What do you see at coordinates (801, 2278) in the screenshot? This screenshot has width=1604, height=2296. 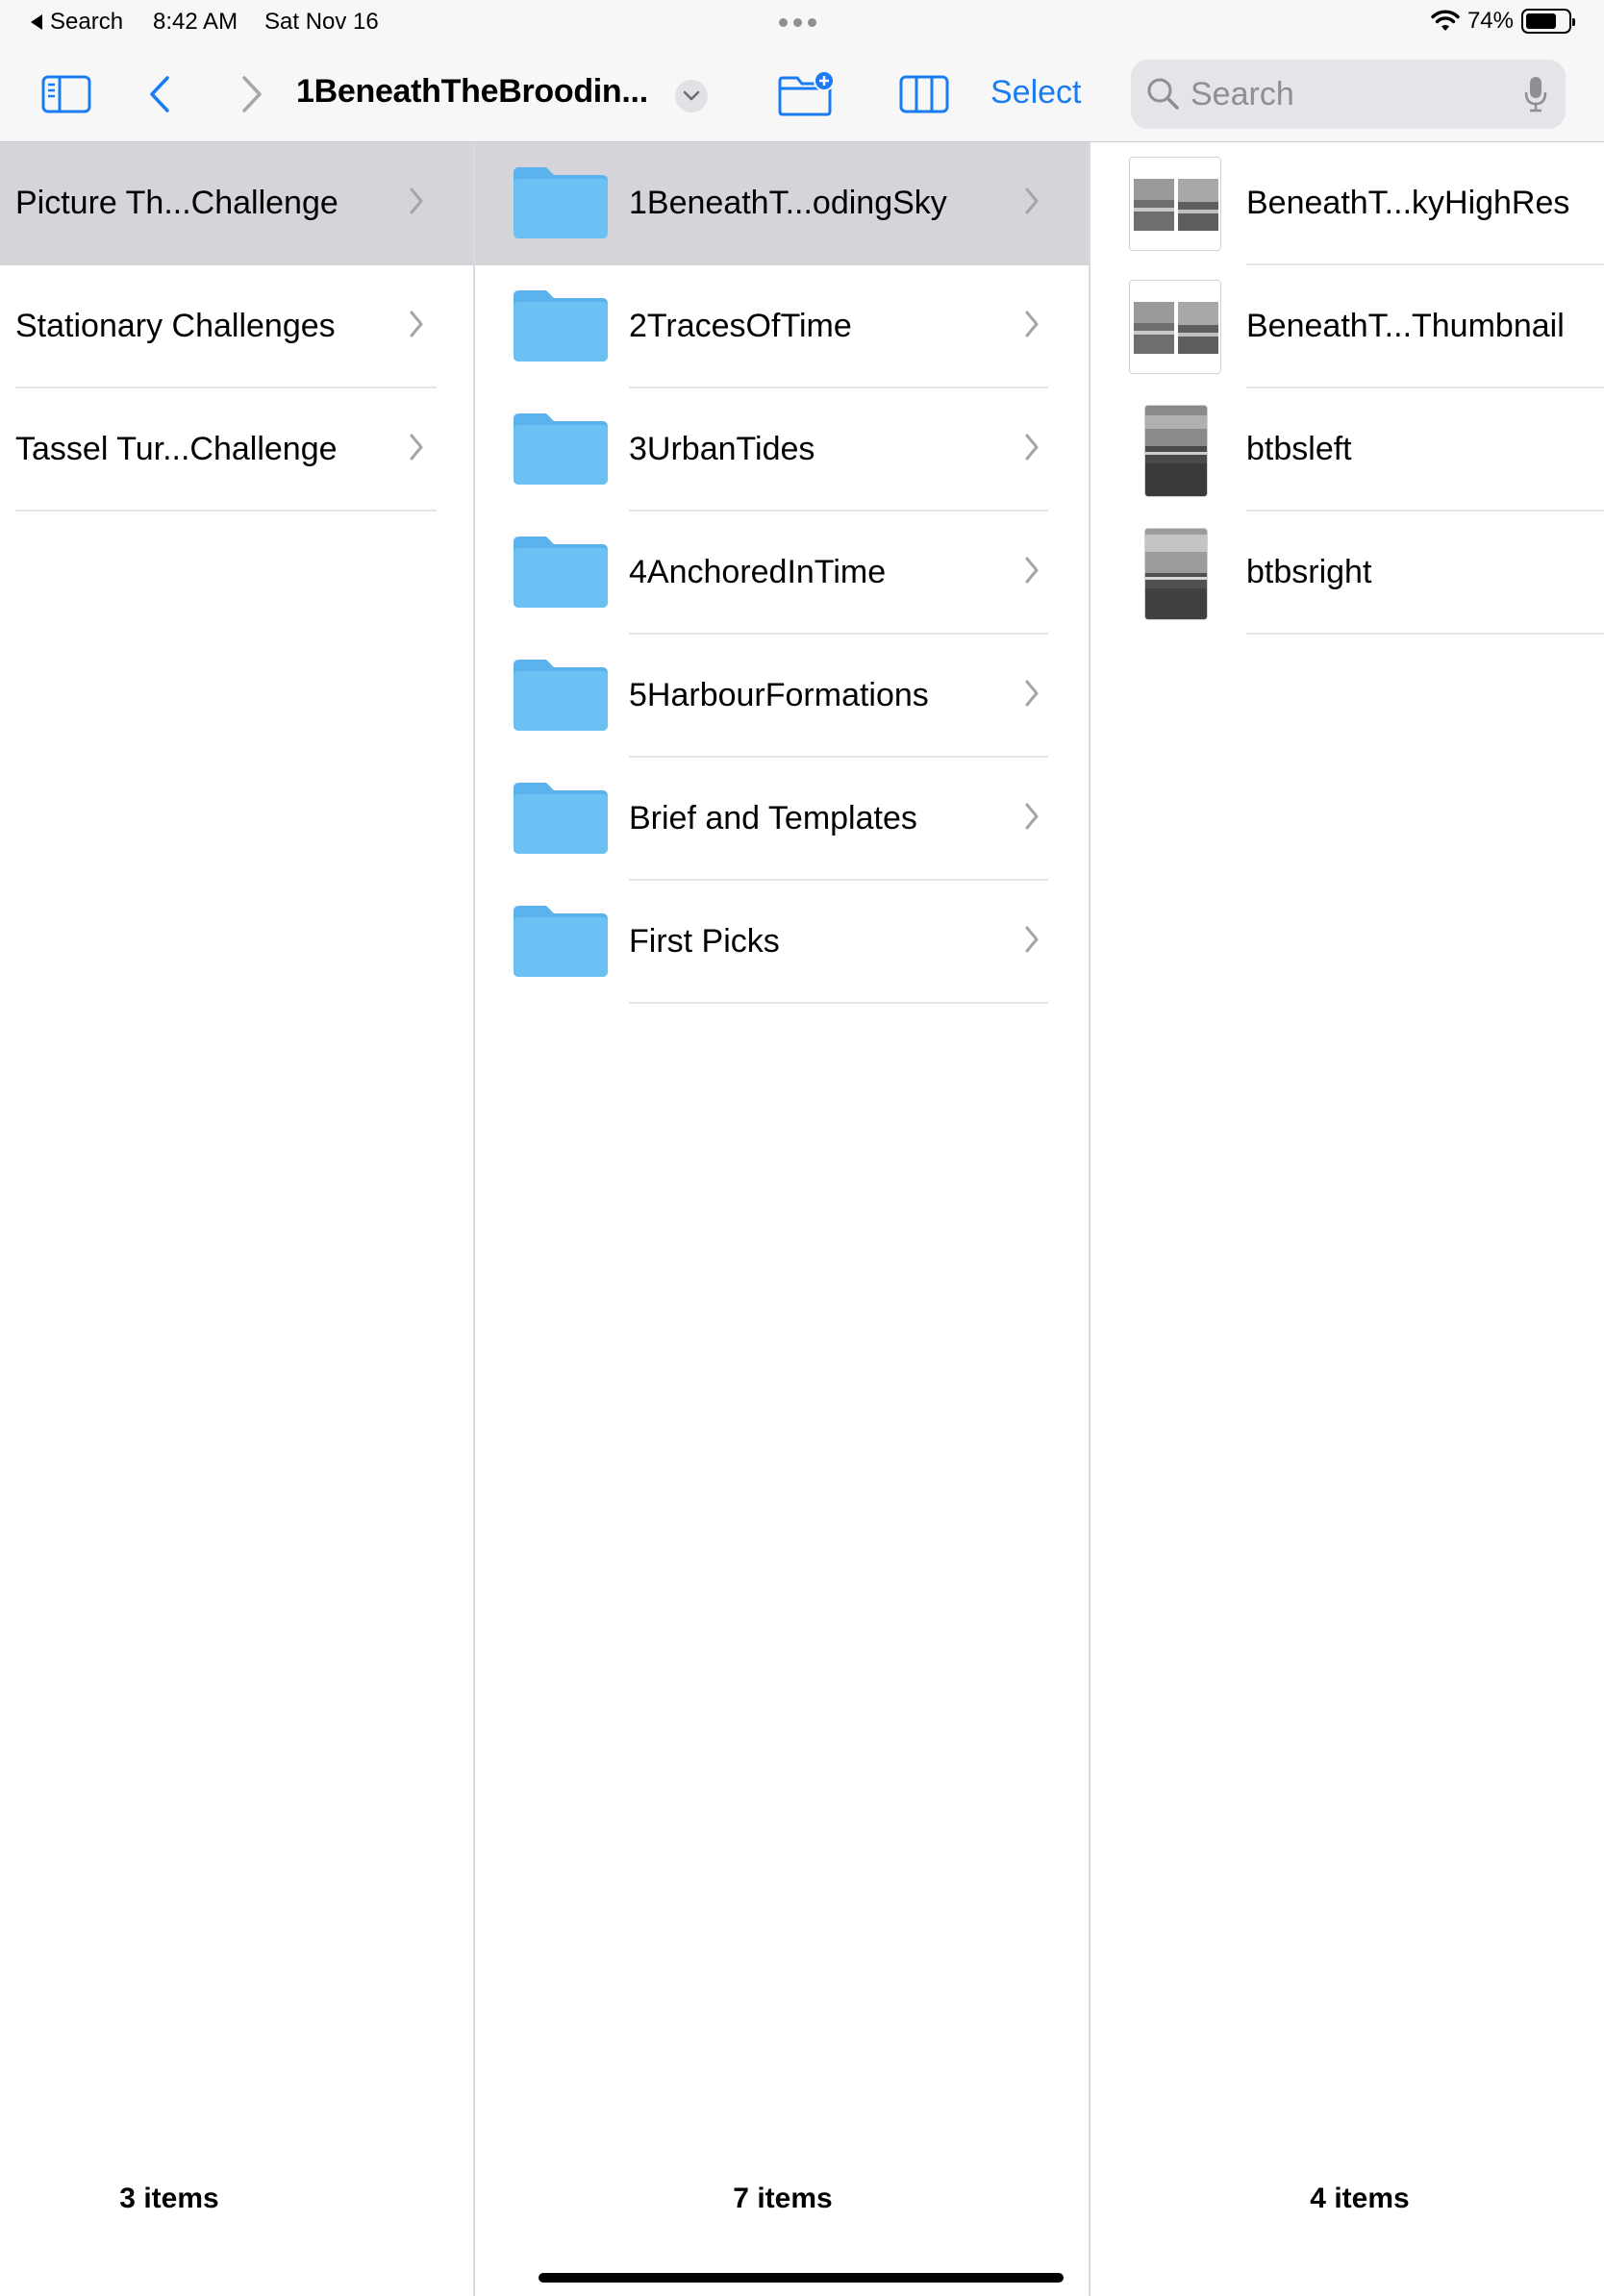 I see `home-indicator` at bounding box center [801, 2278].